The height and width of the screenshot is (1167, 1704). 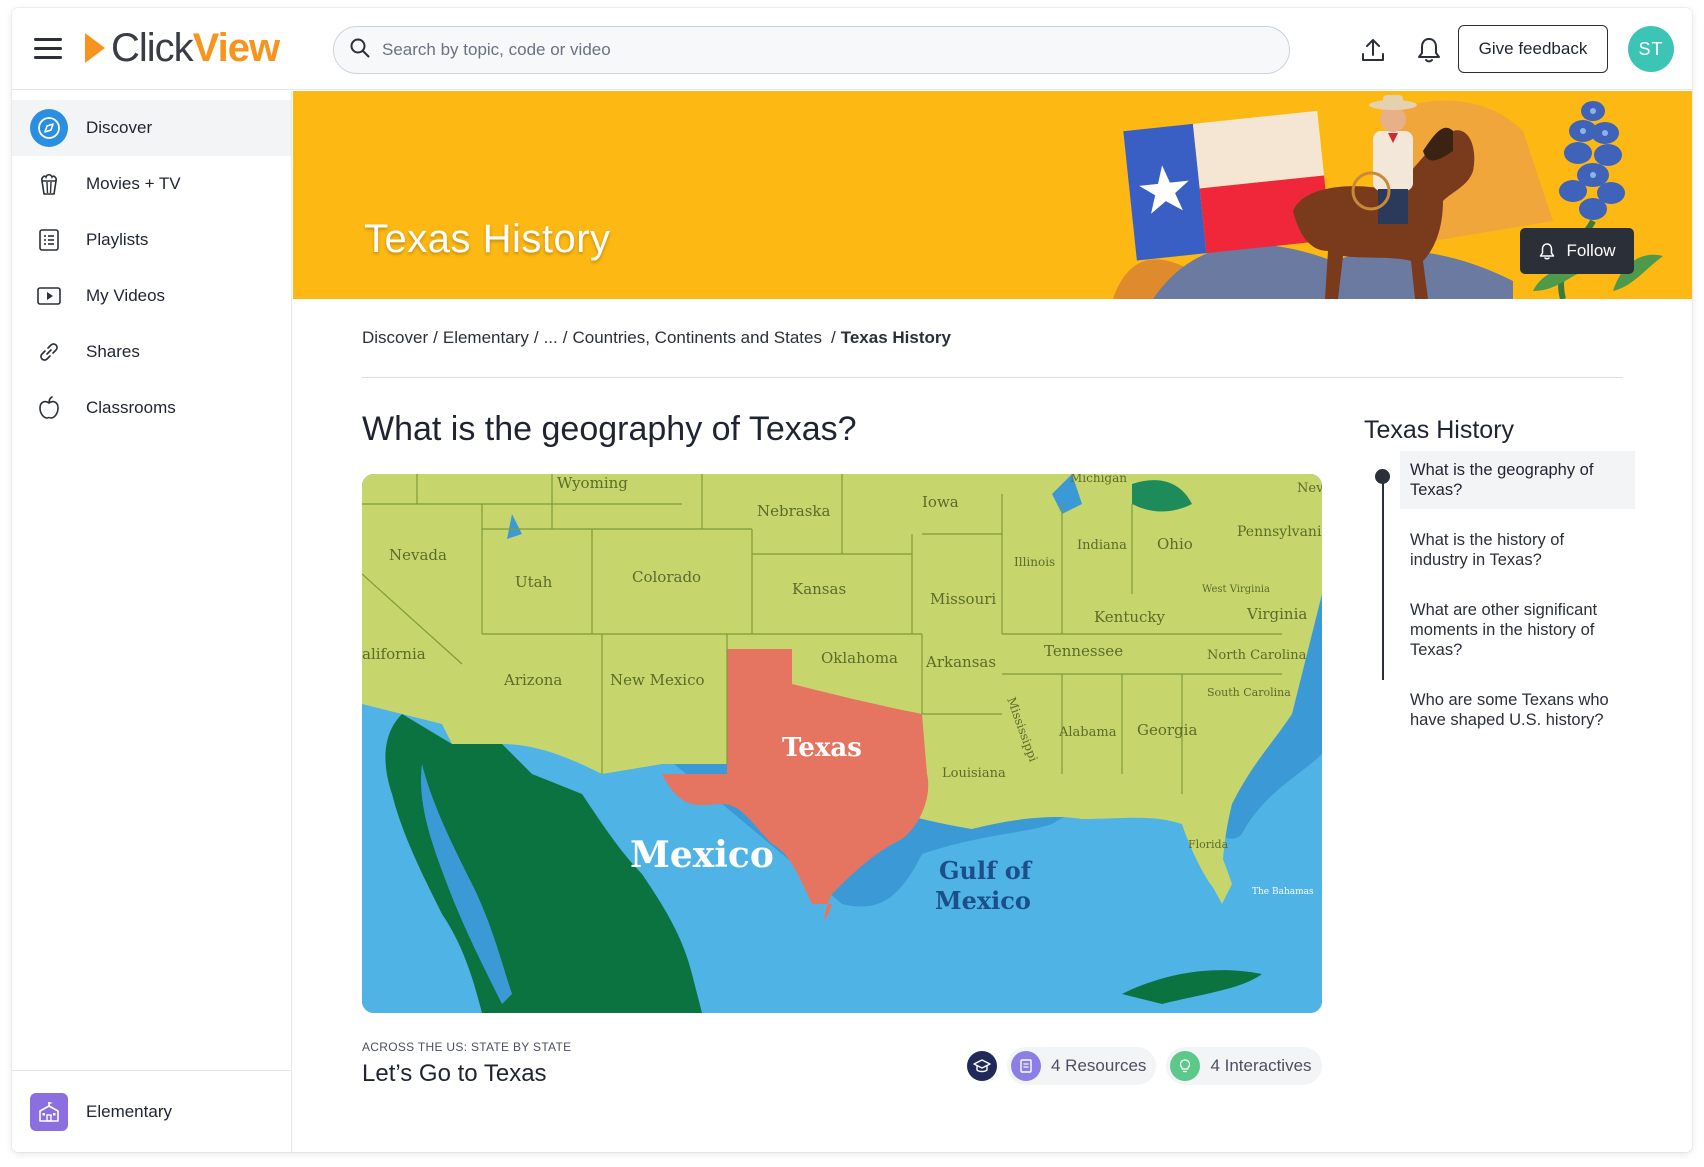 I want to click on breadcrumb-current: Texas History, so click(x=895, y=337).